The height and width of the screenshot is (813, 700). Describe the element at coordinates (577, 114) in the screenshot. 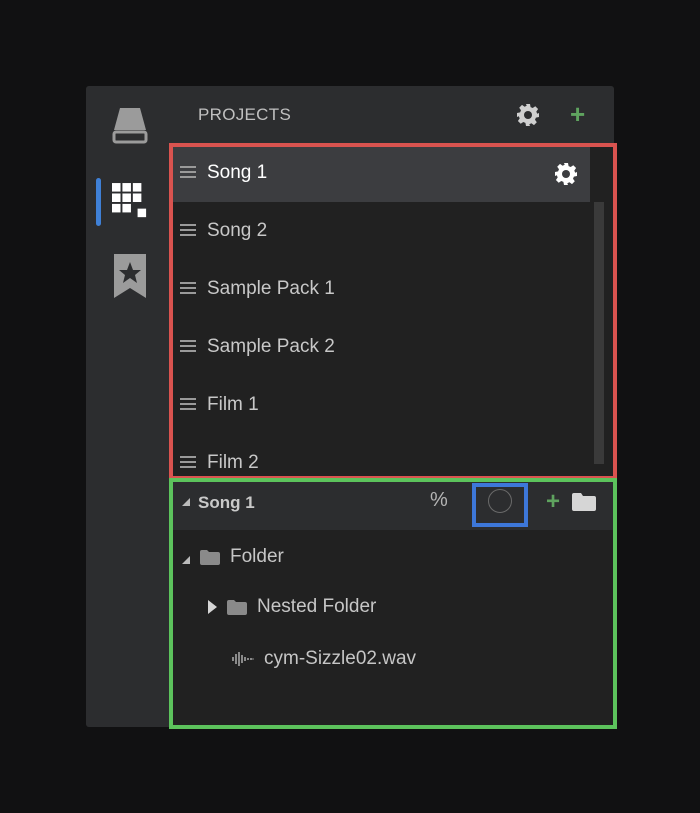

I see `add-project-button: +` at that location.